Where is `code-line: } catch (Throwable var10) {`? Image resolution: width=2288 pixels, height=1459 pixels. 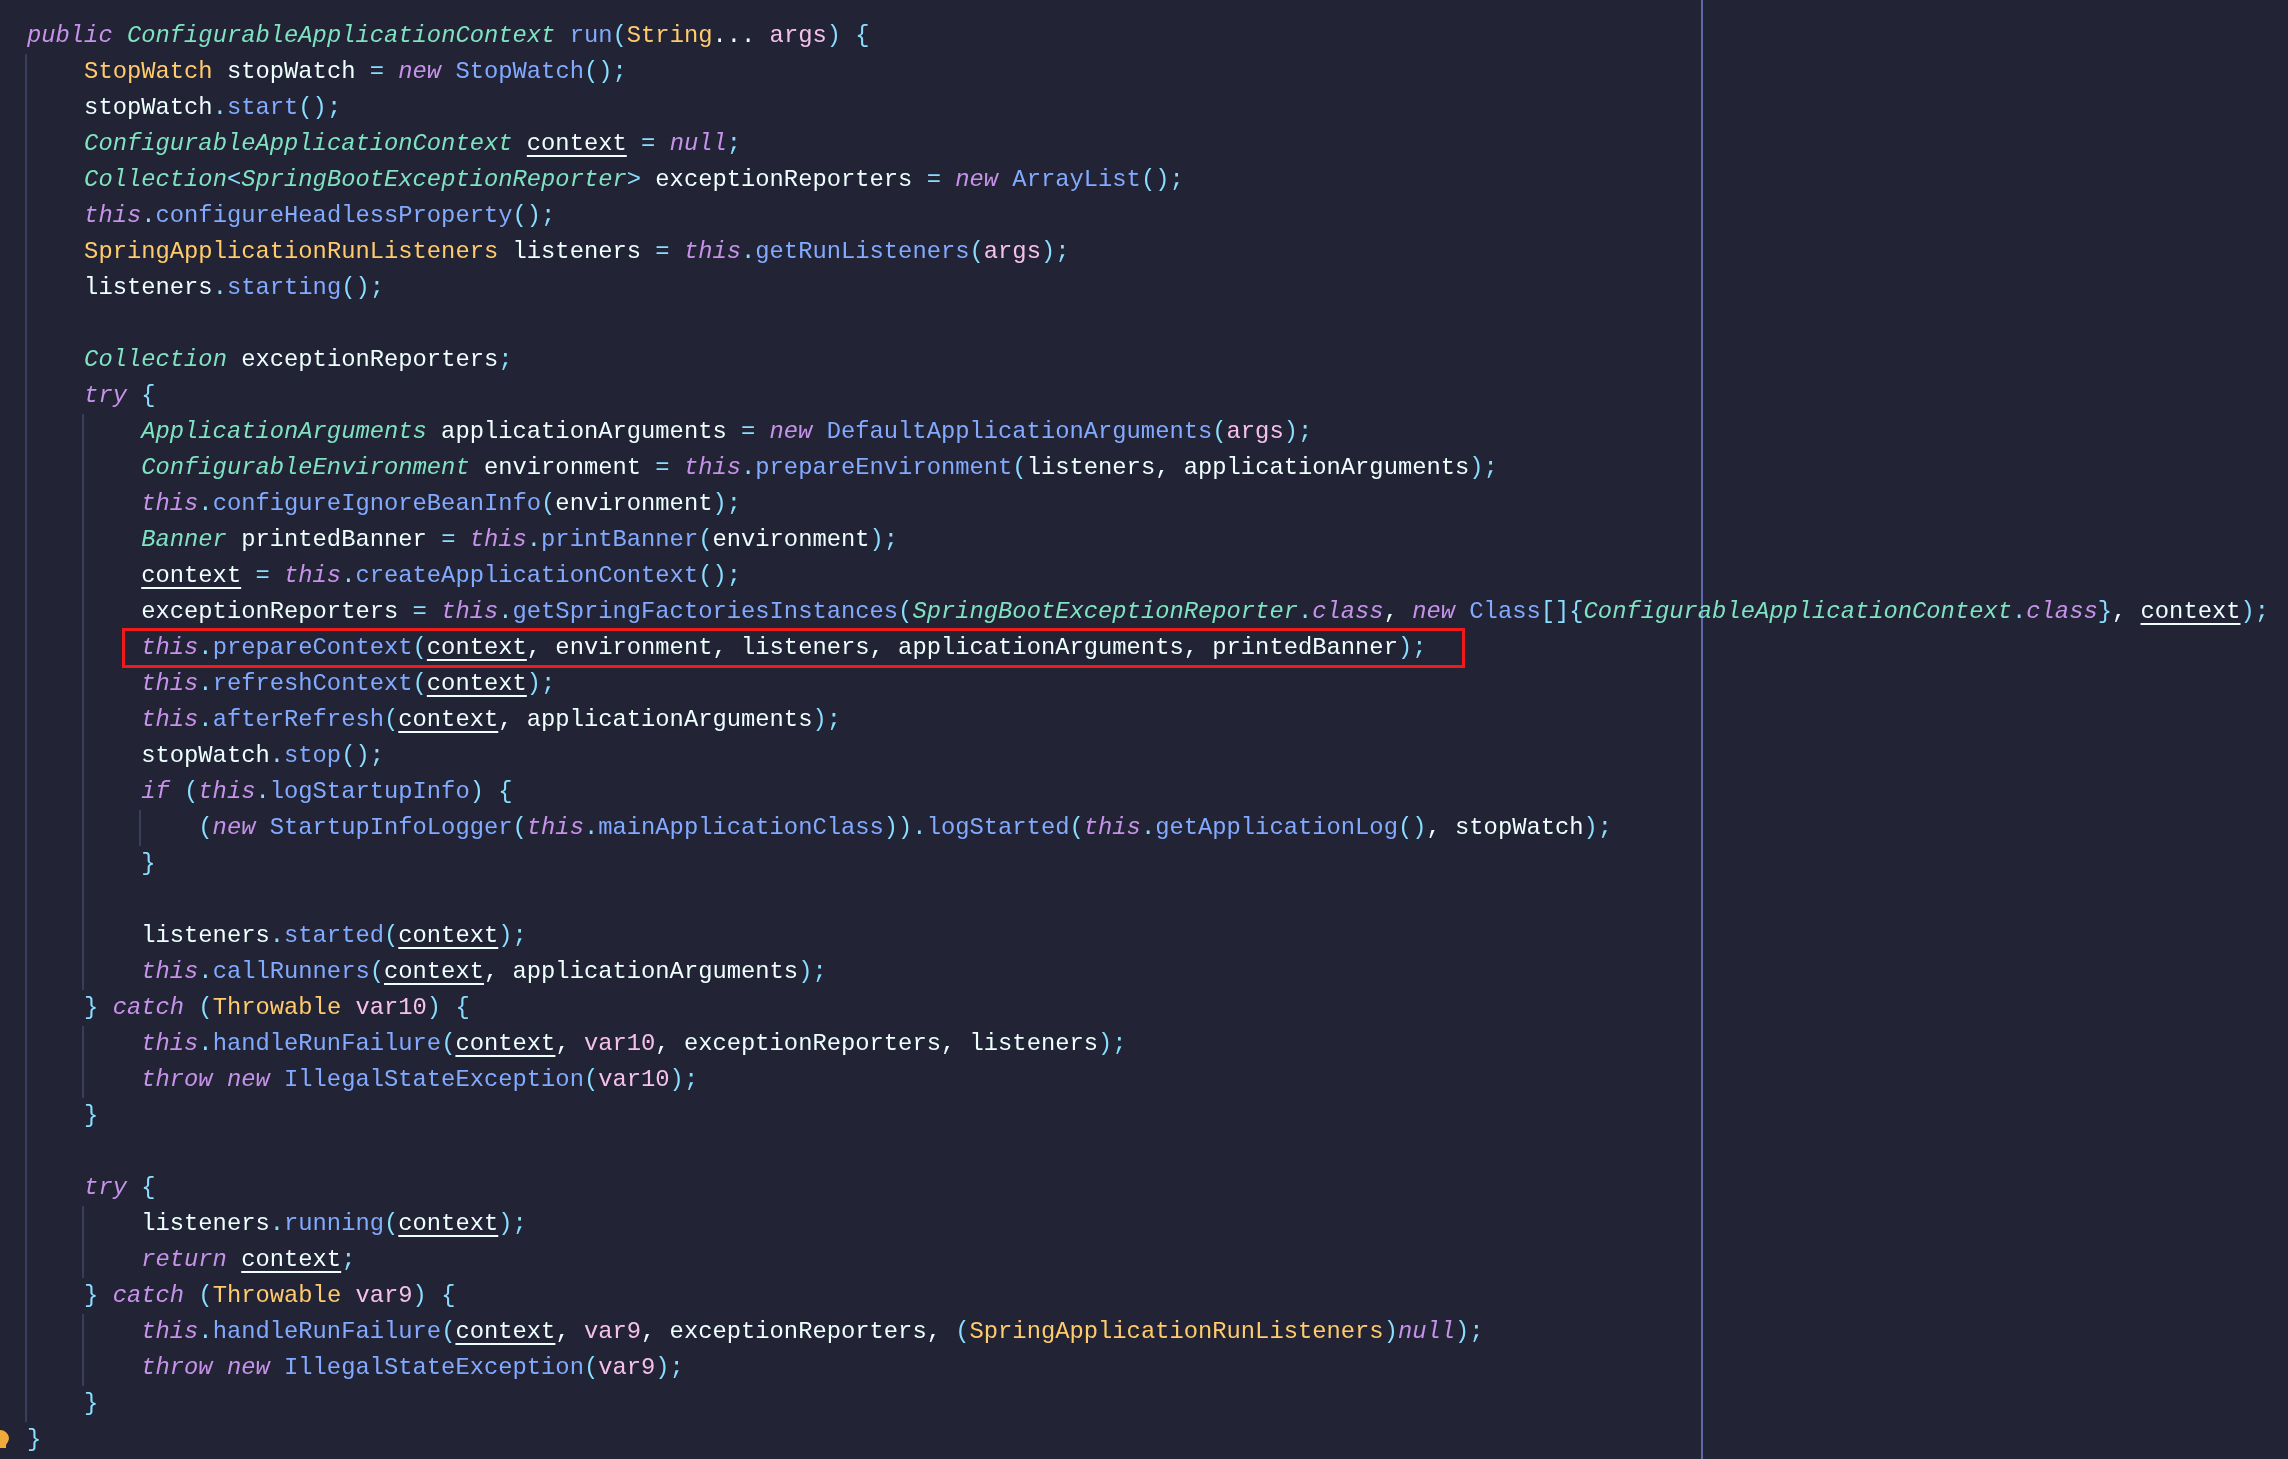
code-line: } catch (Throwable var10) { is located at coordinates (277, 1008).